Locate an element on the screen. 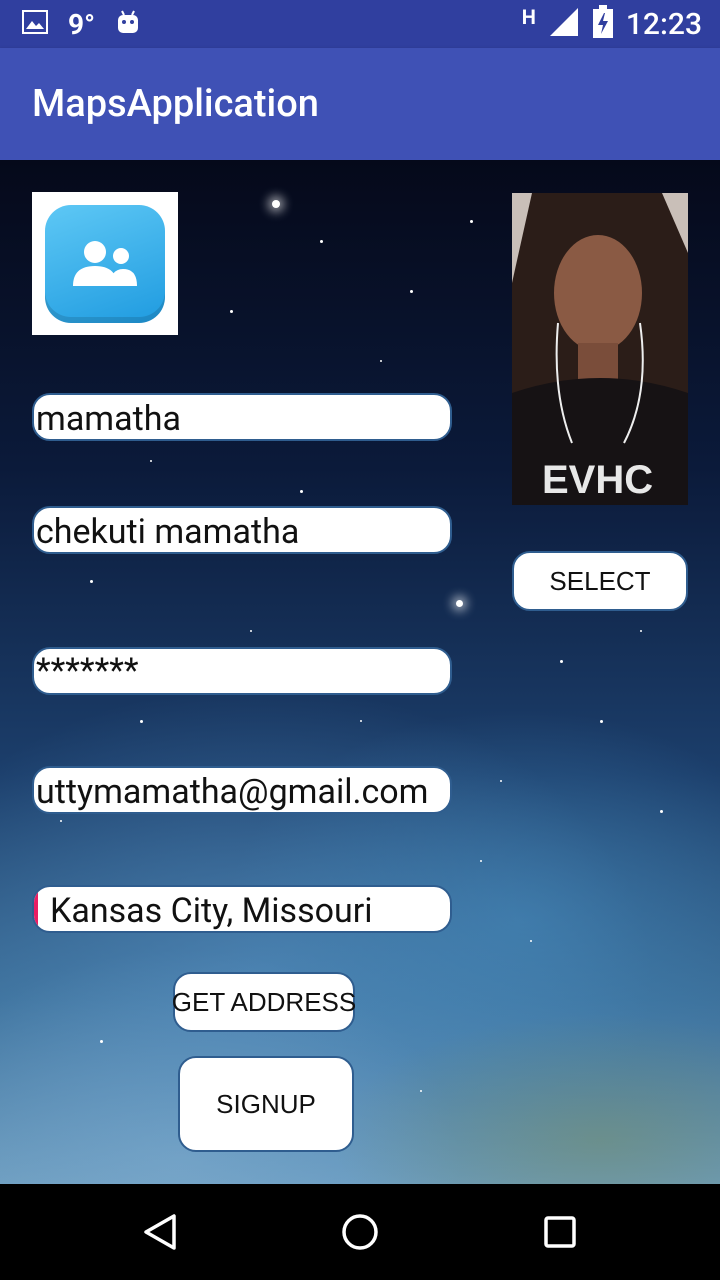  email-value: uttymamatha@gmail.com is located at coordinates (232, 792).